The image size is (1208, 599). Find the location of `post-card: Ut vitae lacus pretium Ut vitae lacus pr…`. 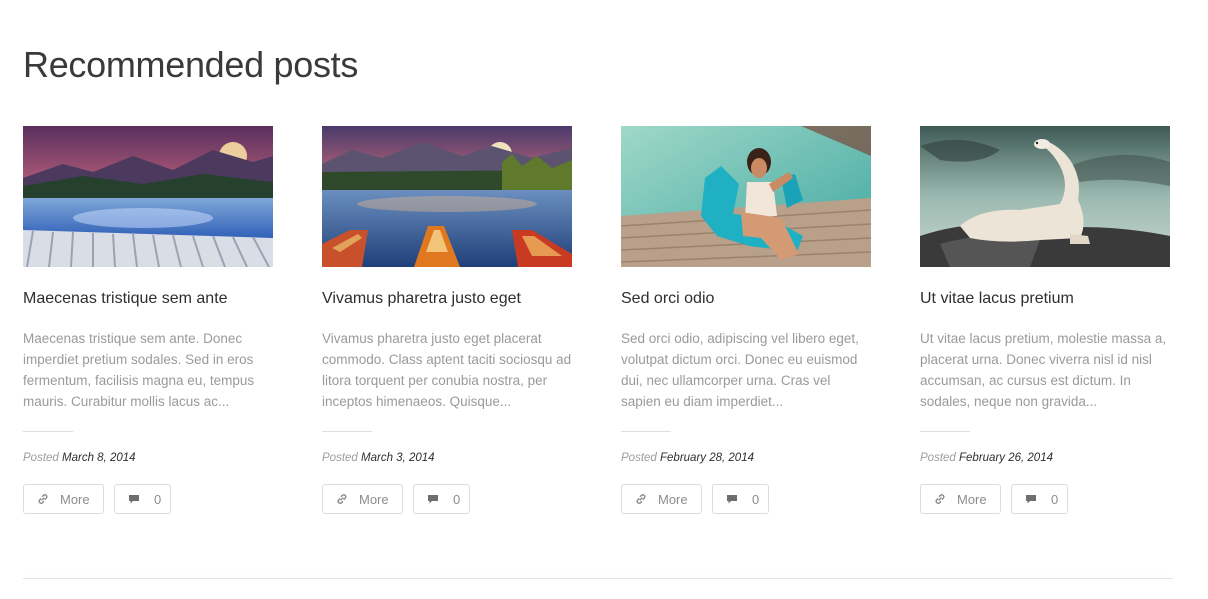

post-card: Ut vitae lacus pretium Ut vitae lacus pr… is located at coordinates (1045, 320).